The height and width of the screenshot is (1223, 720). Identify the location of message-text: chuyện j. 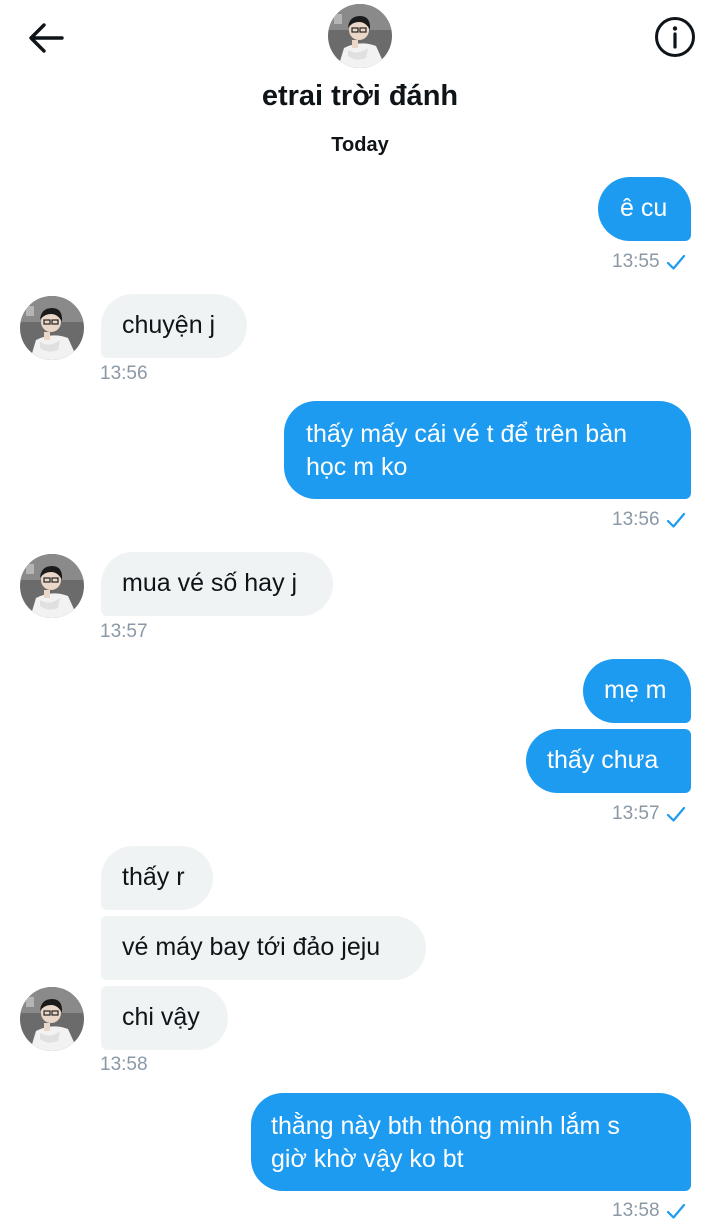
(169, 325).